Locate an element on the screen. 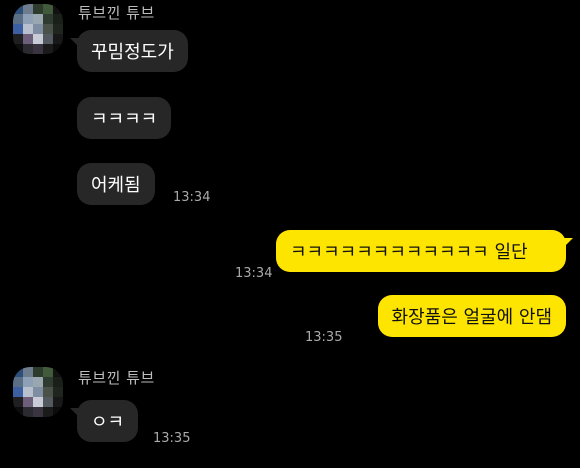  message-text: 화장품은 얼굴에 안댐 is located at coordinates (471, 317).